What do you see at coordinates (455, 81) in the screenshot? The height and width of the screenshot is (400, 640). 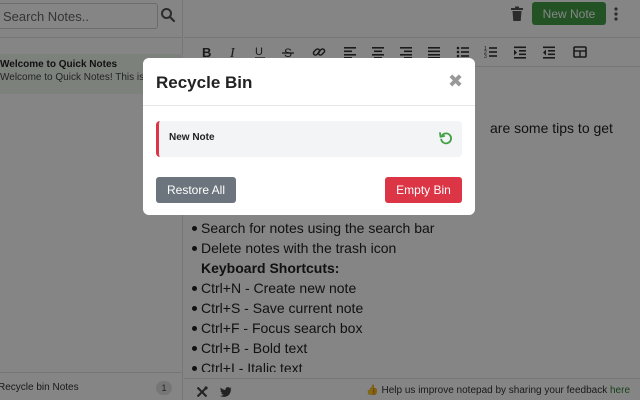 I see `close-icon: ✖` at bounding box center [455, 81].